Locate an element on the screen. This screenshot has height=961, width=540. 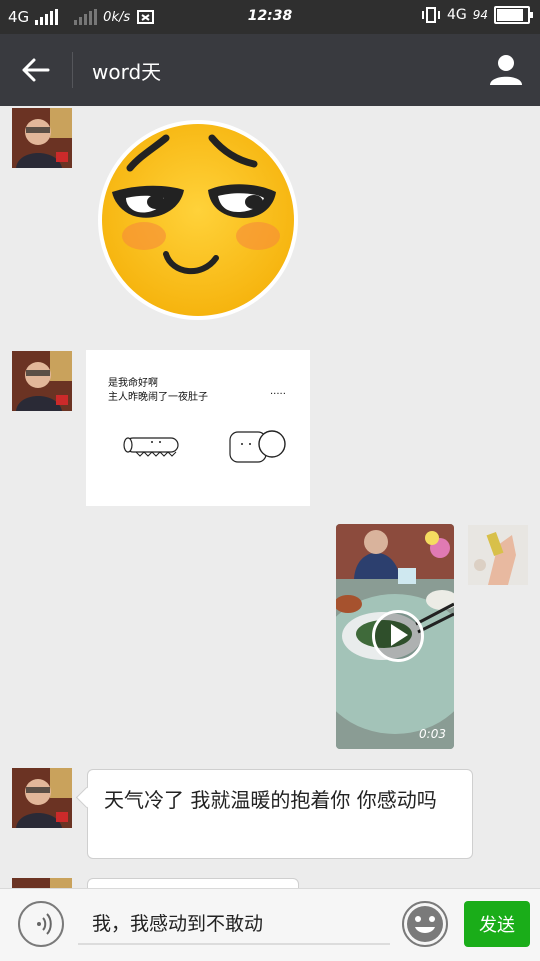
network-type-right: 4G is located at coordinates (456, 15).